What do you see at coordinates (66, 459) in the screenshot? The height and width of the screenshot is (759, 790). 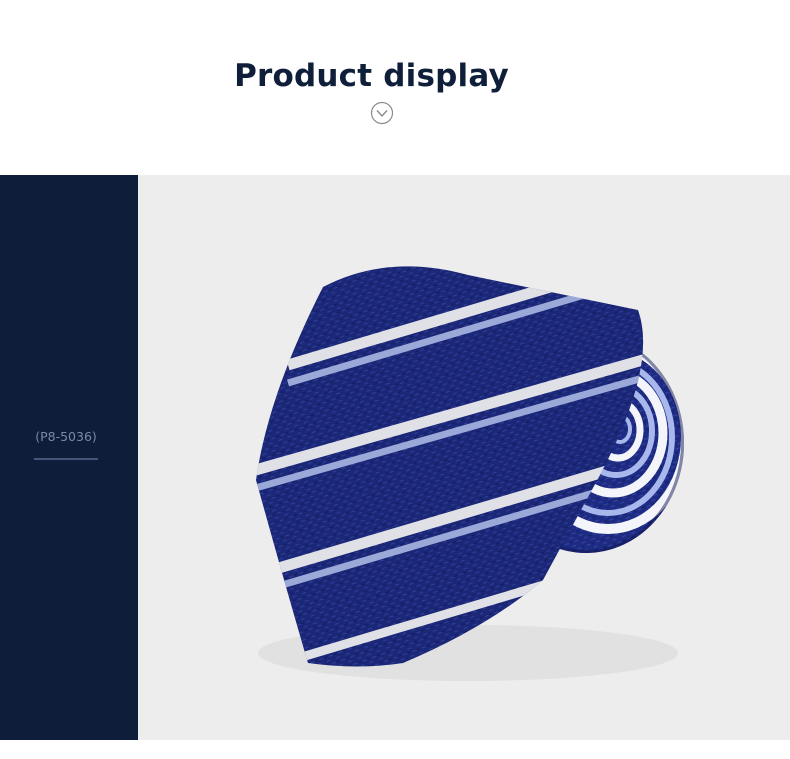 I see `divider` at bounding box center [66, 459].